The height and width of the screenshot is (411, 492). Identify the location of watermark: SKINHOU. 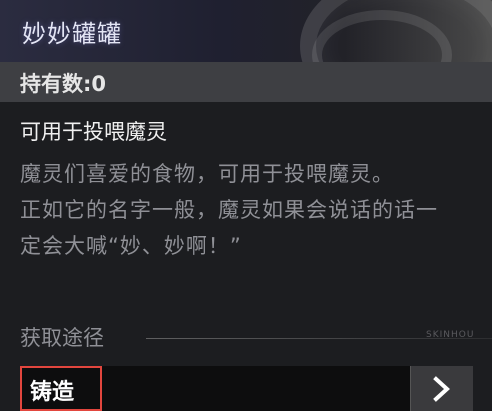
(450, 335).